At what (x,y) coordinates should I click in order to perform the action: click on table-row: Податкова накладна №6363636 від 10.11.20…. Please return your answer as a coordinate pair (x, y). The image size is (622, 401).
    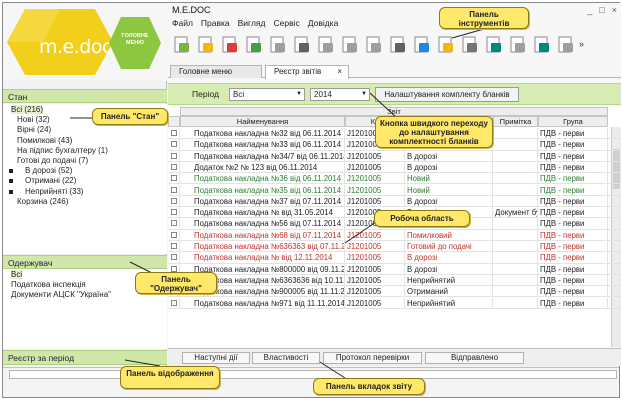
    Looking at the image, I should click on (394, 280).